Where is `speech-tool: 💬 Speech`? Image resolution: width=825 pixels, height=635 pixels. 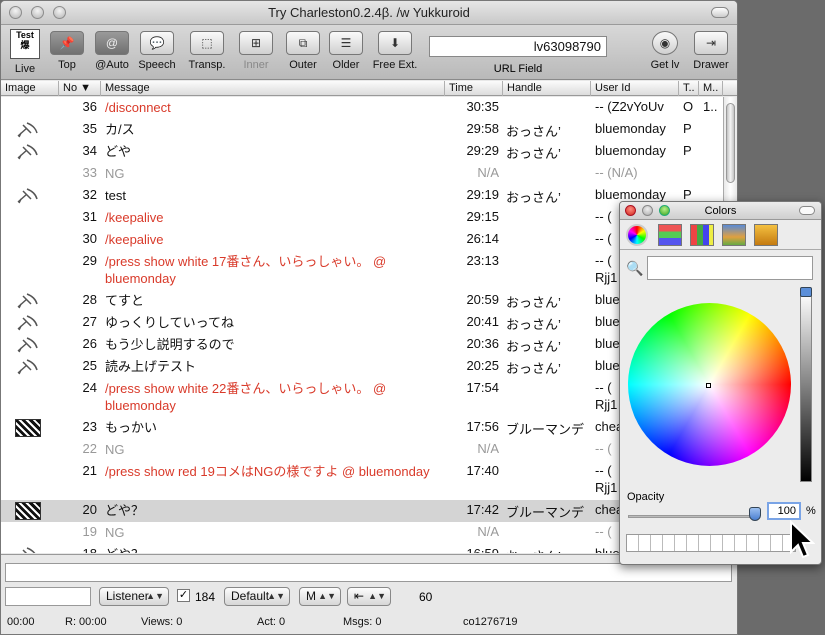 speech-tool: 💬 Speech is located at coordinates (157, 50).